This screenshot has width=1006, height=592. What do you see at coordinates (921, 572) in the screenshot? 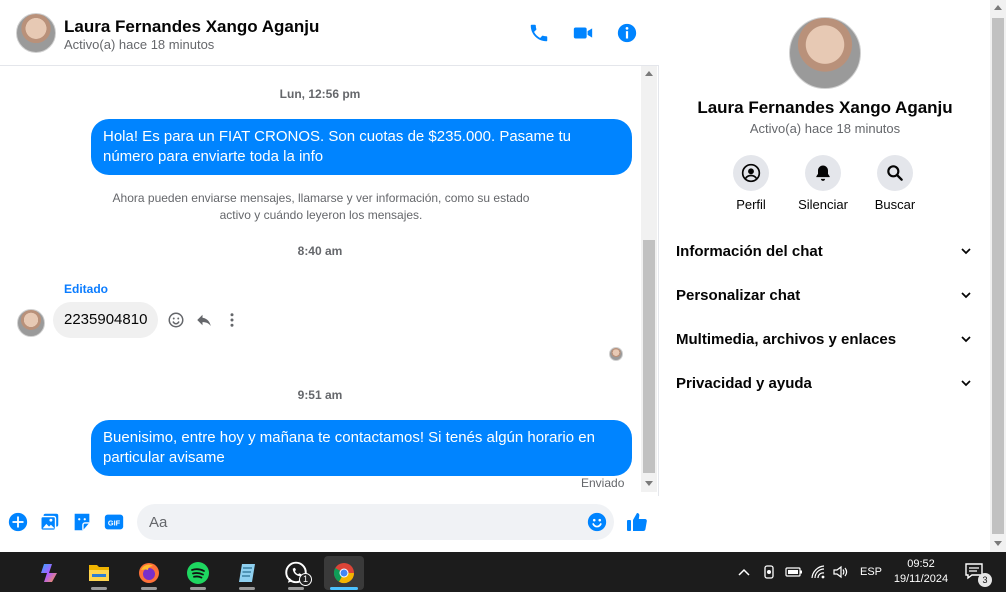
I see `clock: 09:52 19/11/2024` at bounding box center [921, 572].